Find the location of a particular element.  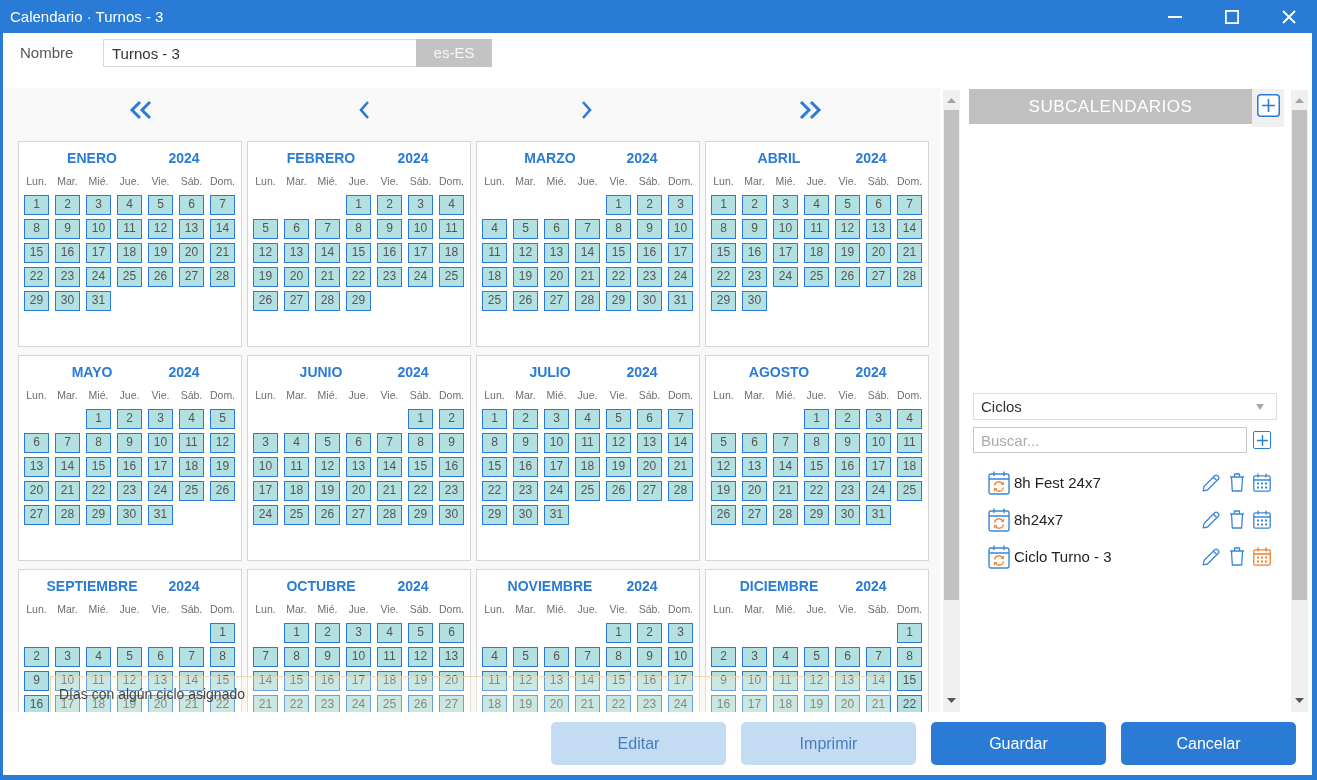

add-subcalendar-button is located at coordinates (1268, 108).